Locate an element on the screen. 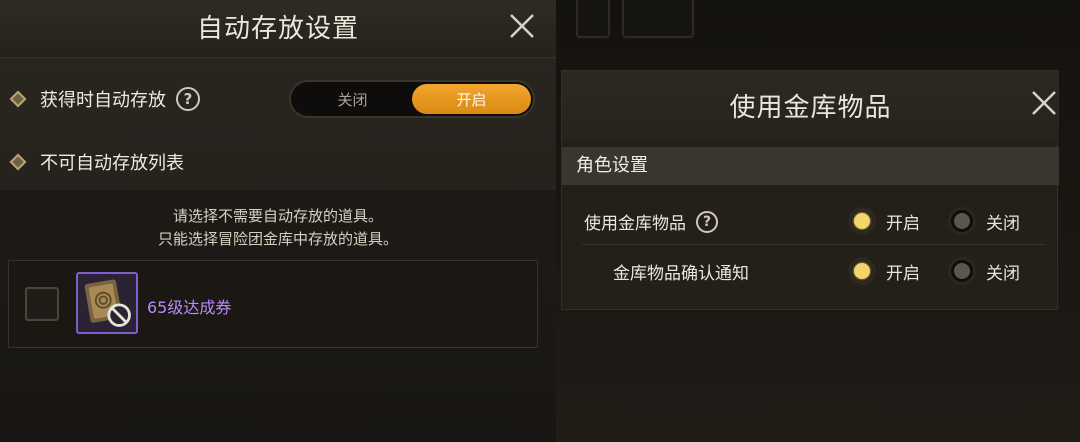 This screenshot has height=442, width=1080. toggle-on-option: 开启 is located at coordinates (471, 99).